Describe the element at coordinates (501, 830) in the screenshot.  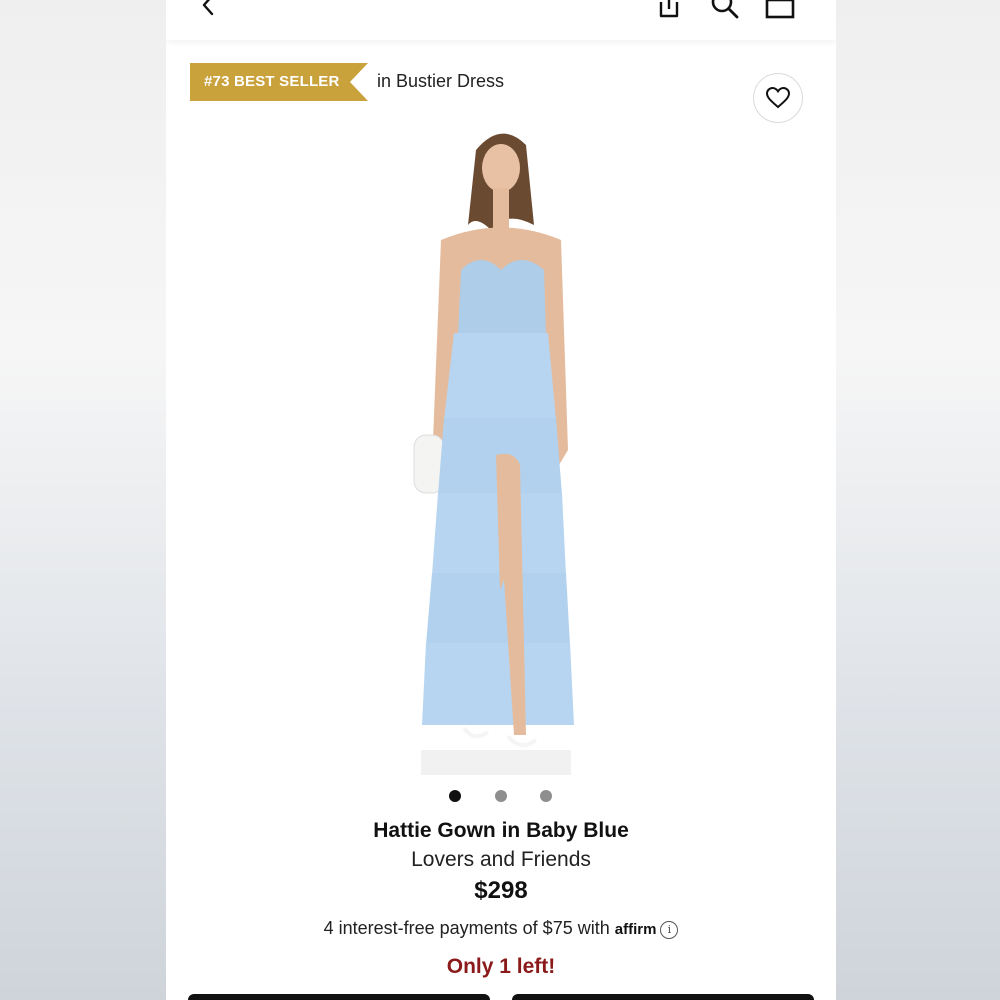
I see `product-title: Hattie Gown in Baby Blue` at that location.